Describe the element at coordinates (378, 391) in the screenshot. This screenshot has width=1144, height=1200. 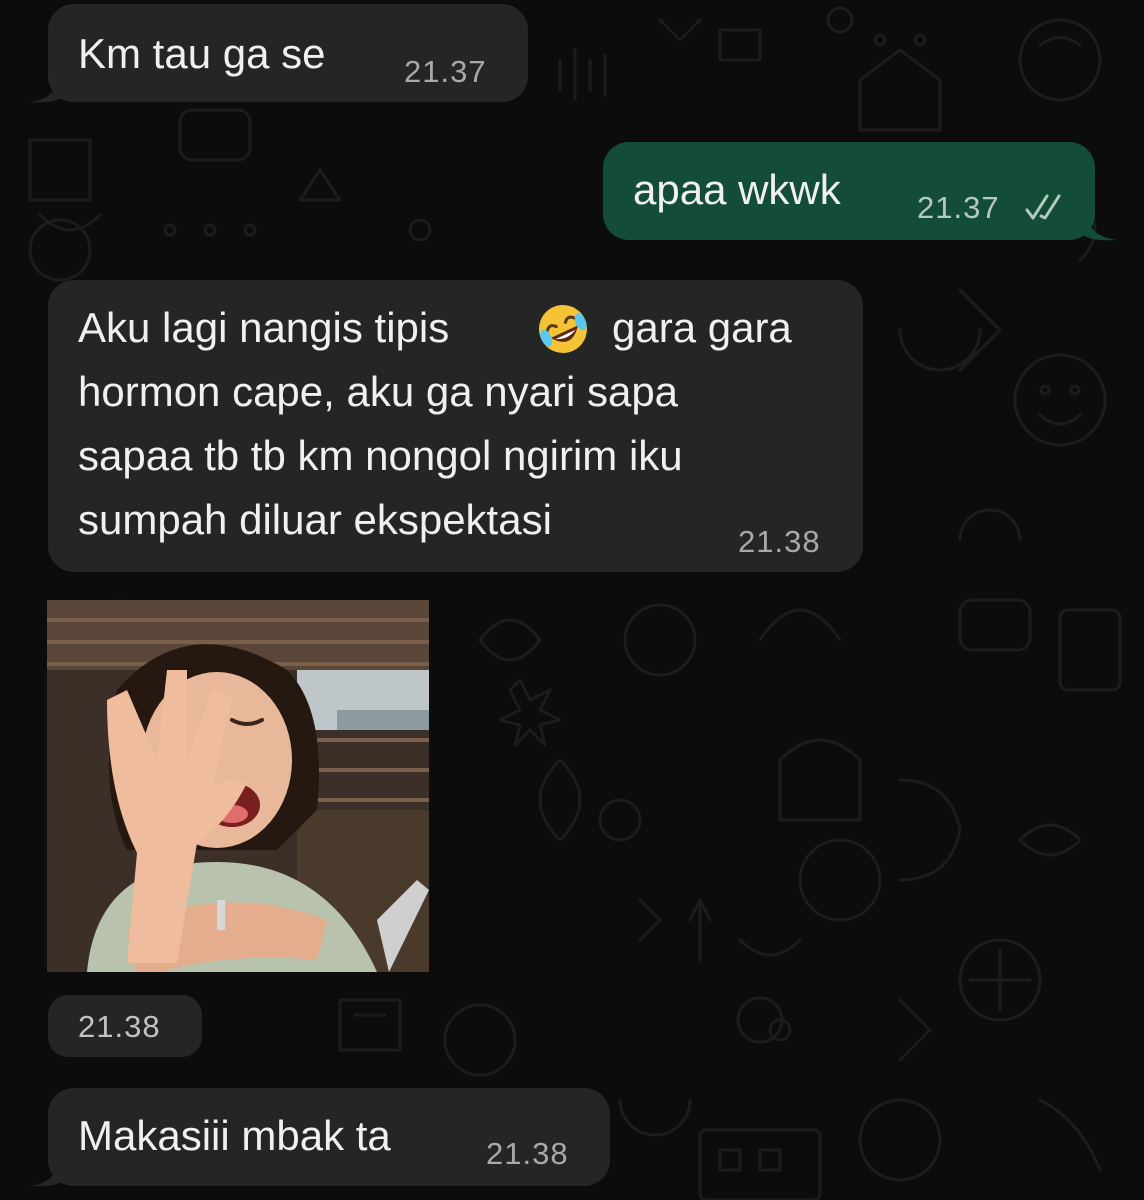
I see `message-line-2: hormon cape, aku ga nyari sapa` at that location.